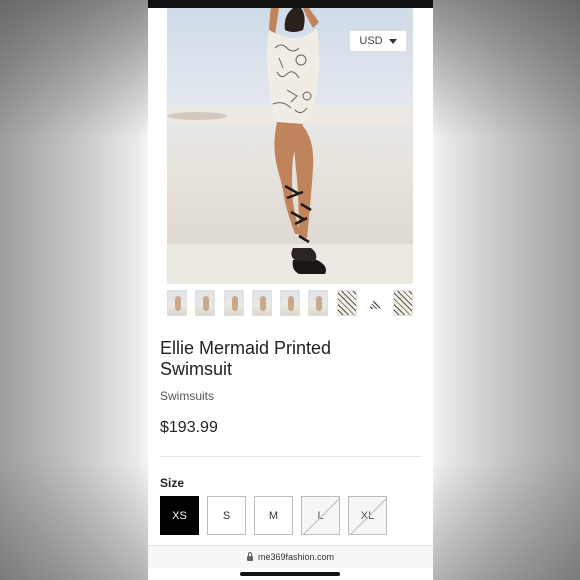 This screenshot has height=580, width=580. What do you see at coordinates (249, 556) in the screenshot?
I see `lock-icon` at bounding box center [249, 556].